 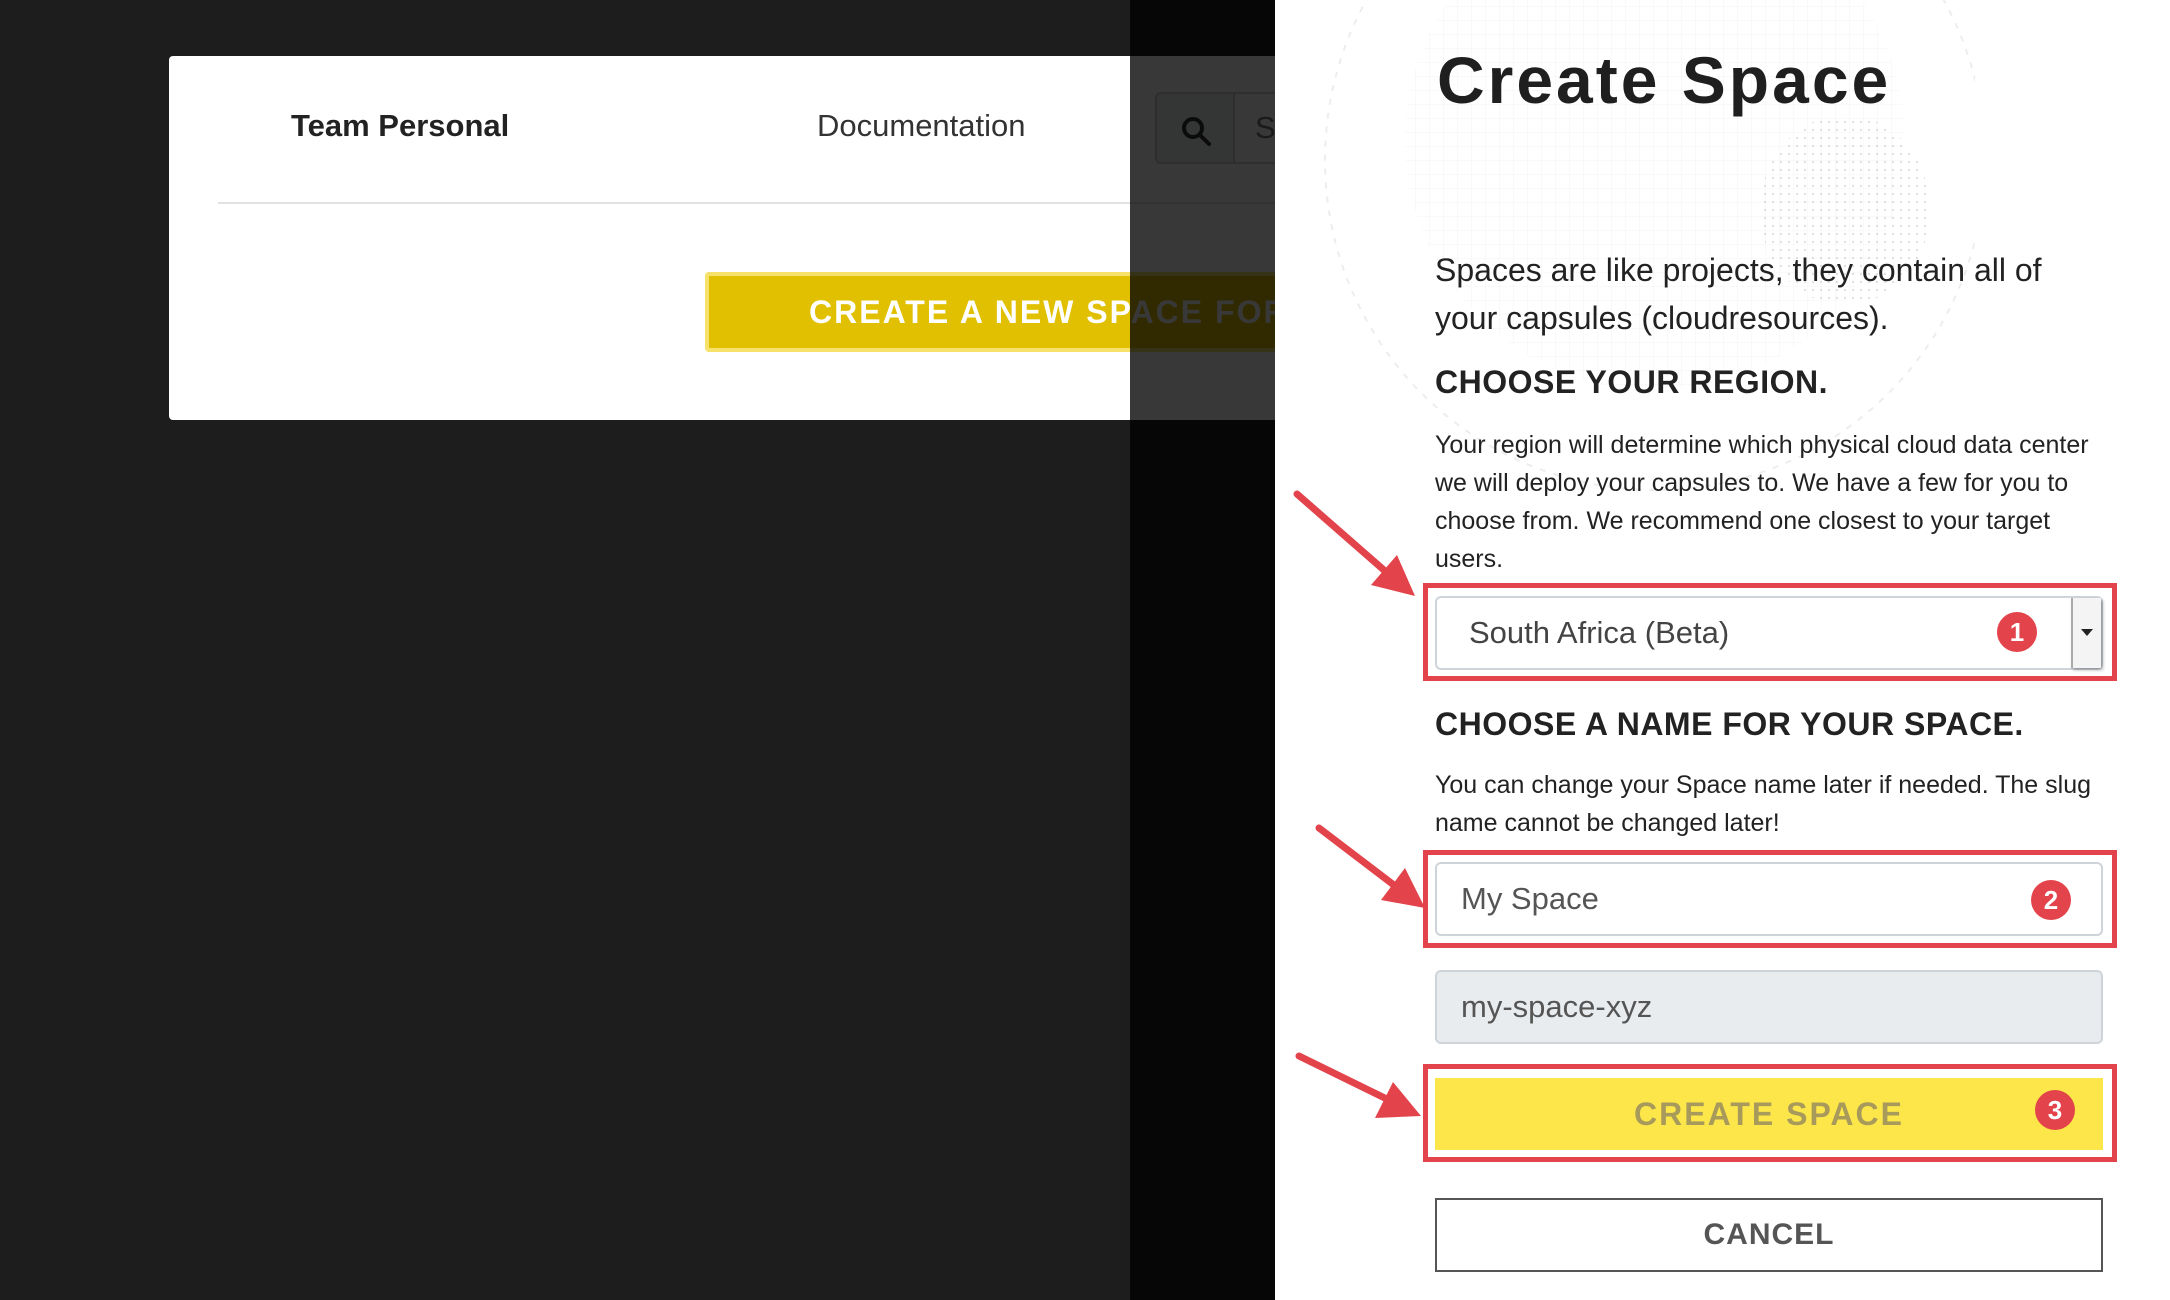 I want to click on region-heading: CHOOSE YOUR REGION., so click(x=1631, y=382).